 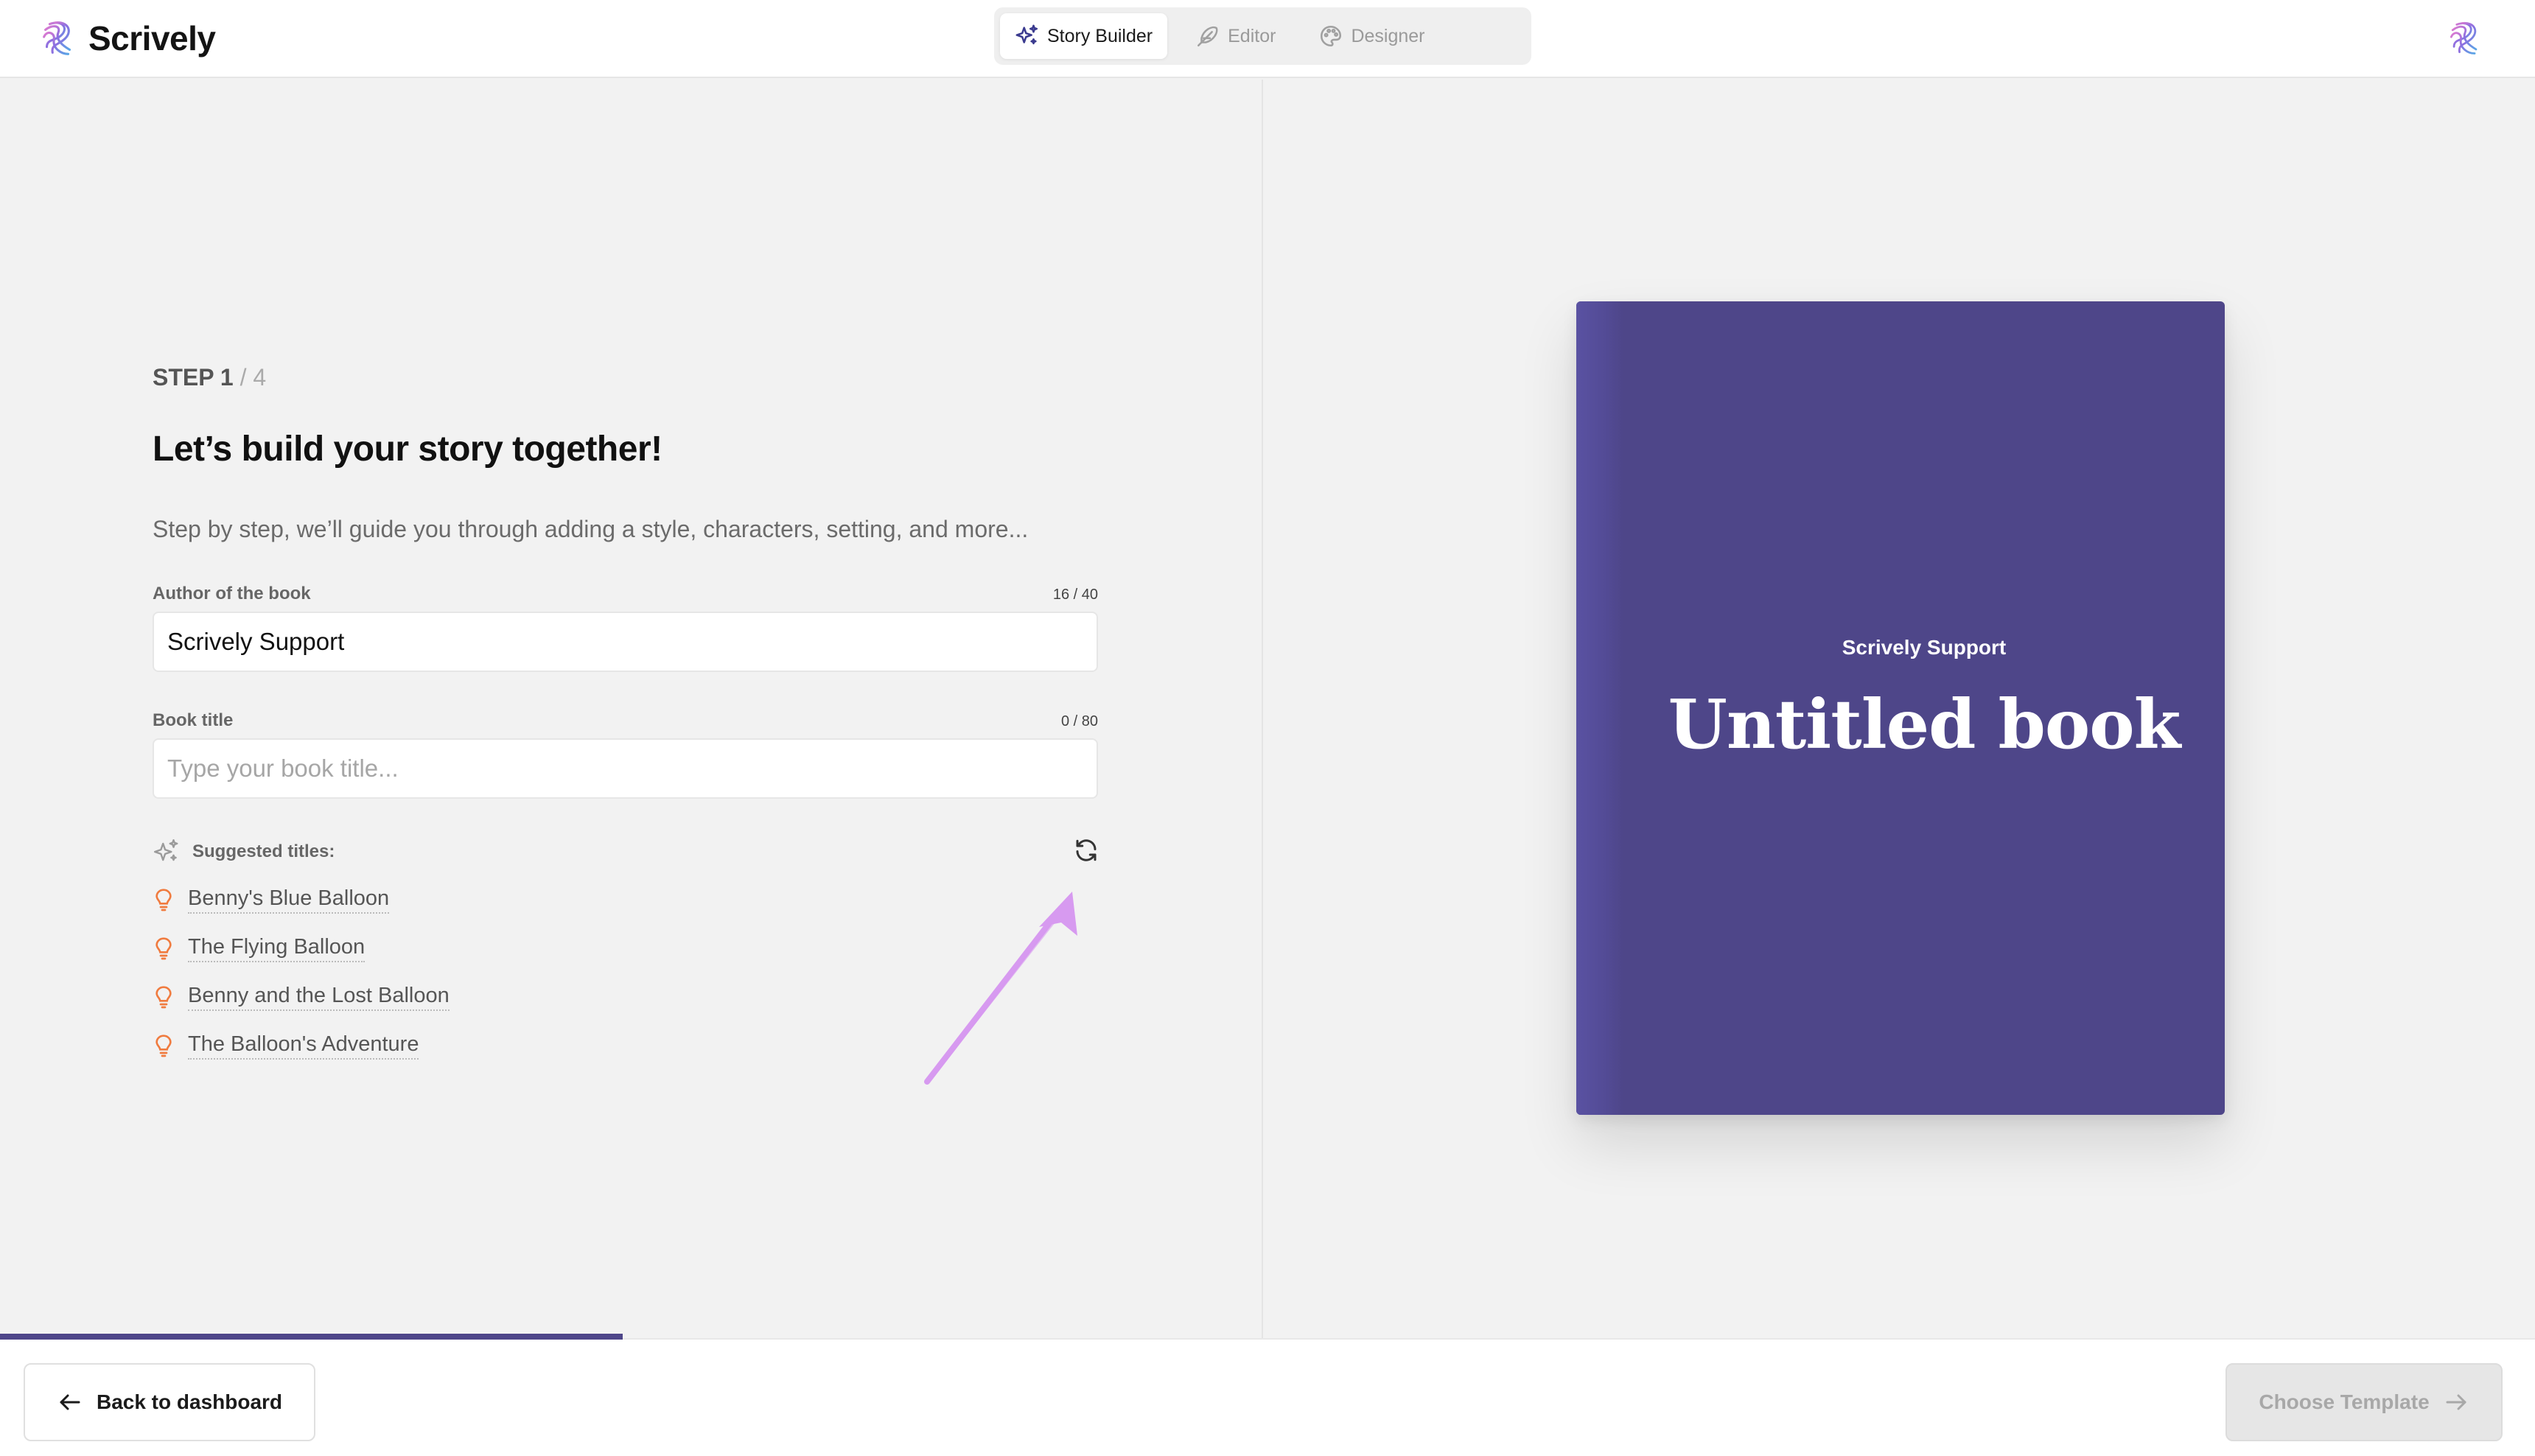 I want to click on suggested-title-item: The Balloon's Adventure, so click(x=301, y=1045).